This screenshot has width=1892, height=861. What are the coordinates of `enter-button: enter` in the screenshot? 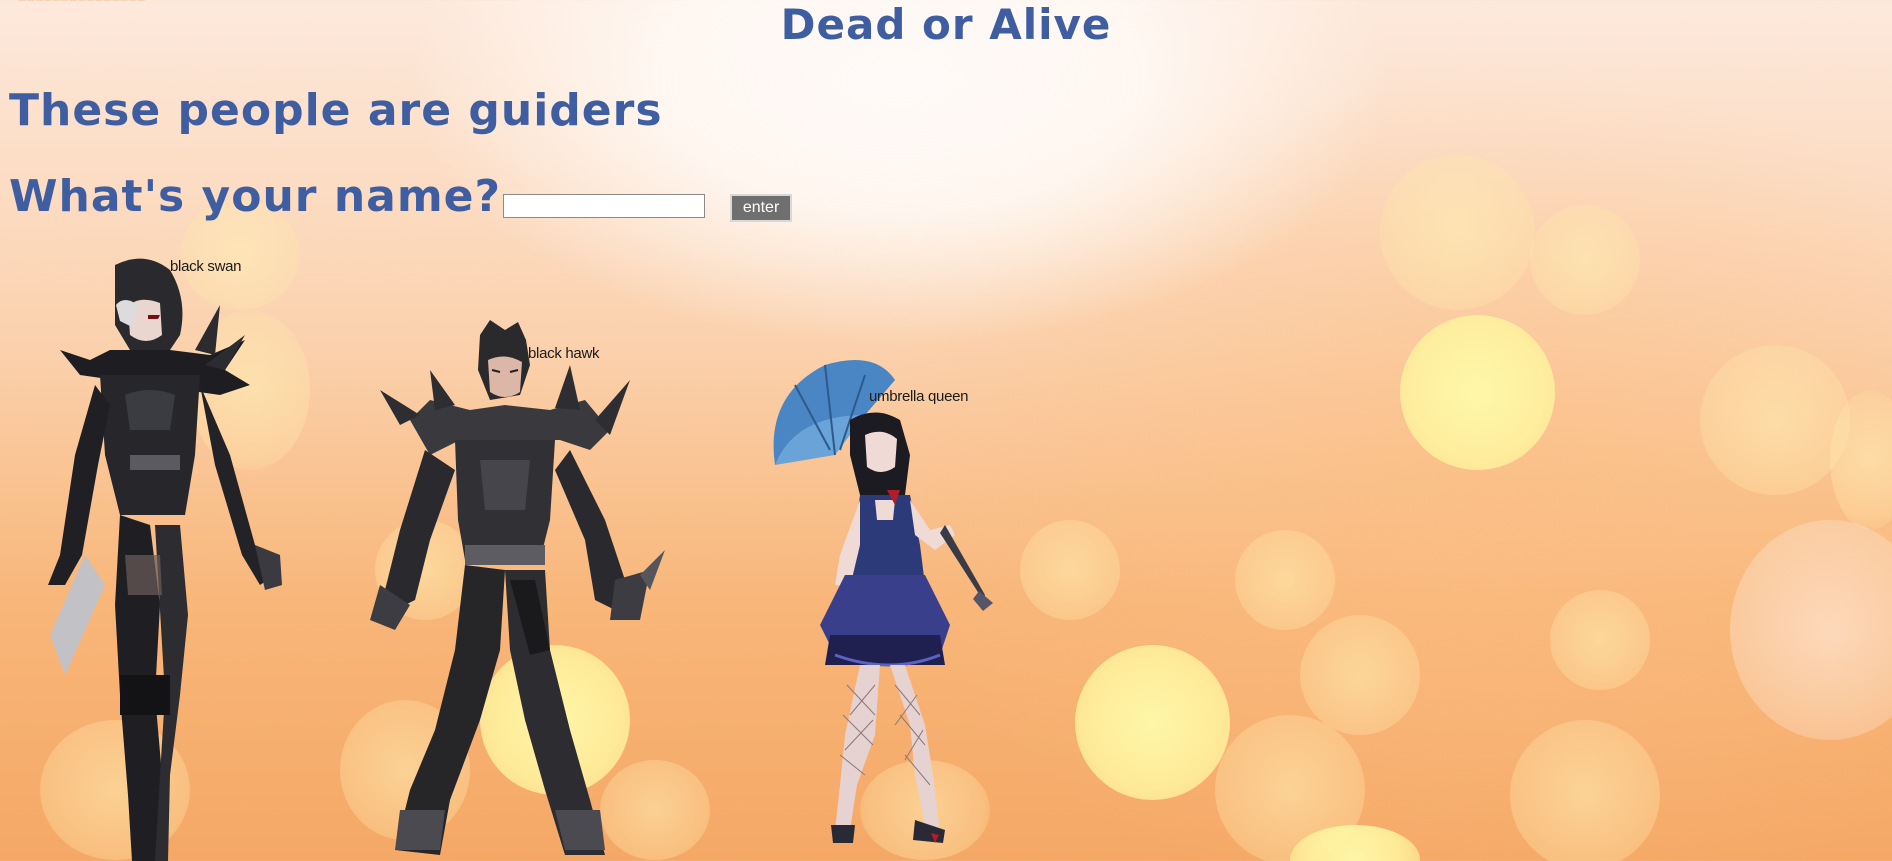 It's located at (761, 208).